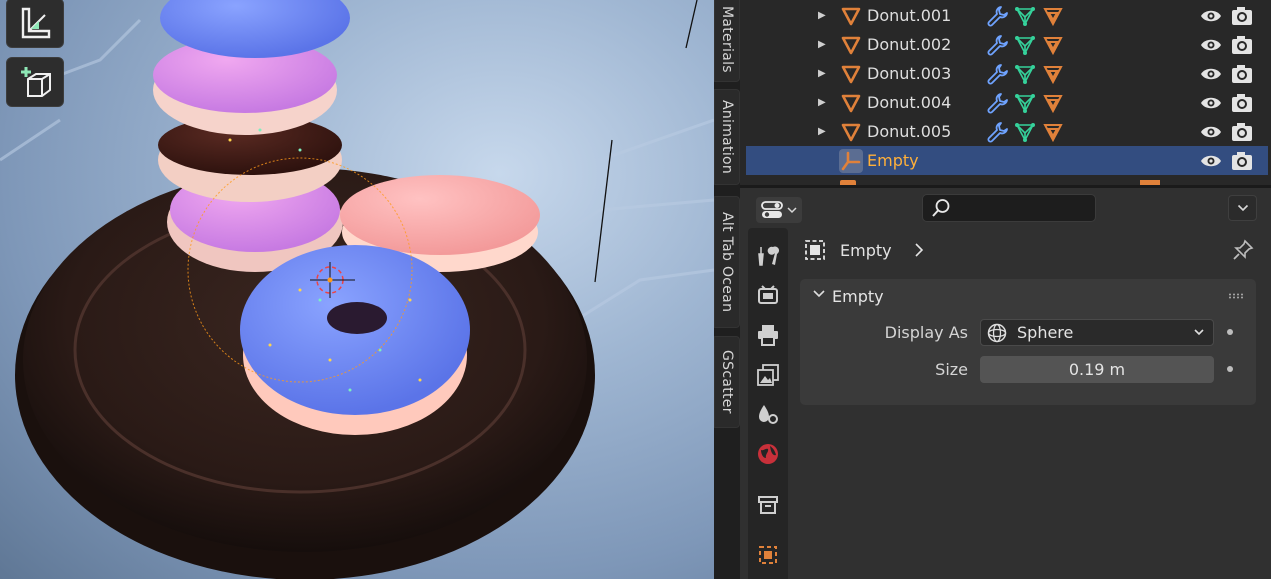  I want to click on tab-world, so click(768, 454).